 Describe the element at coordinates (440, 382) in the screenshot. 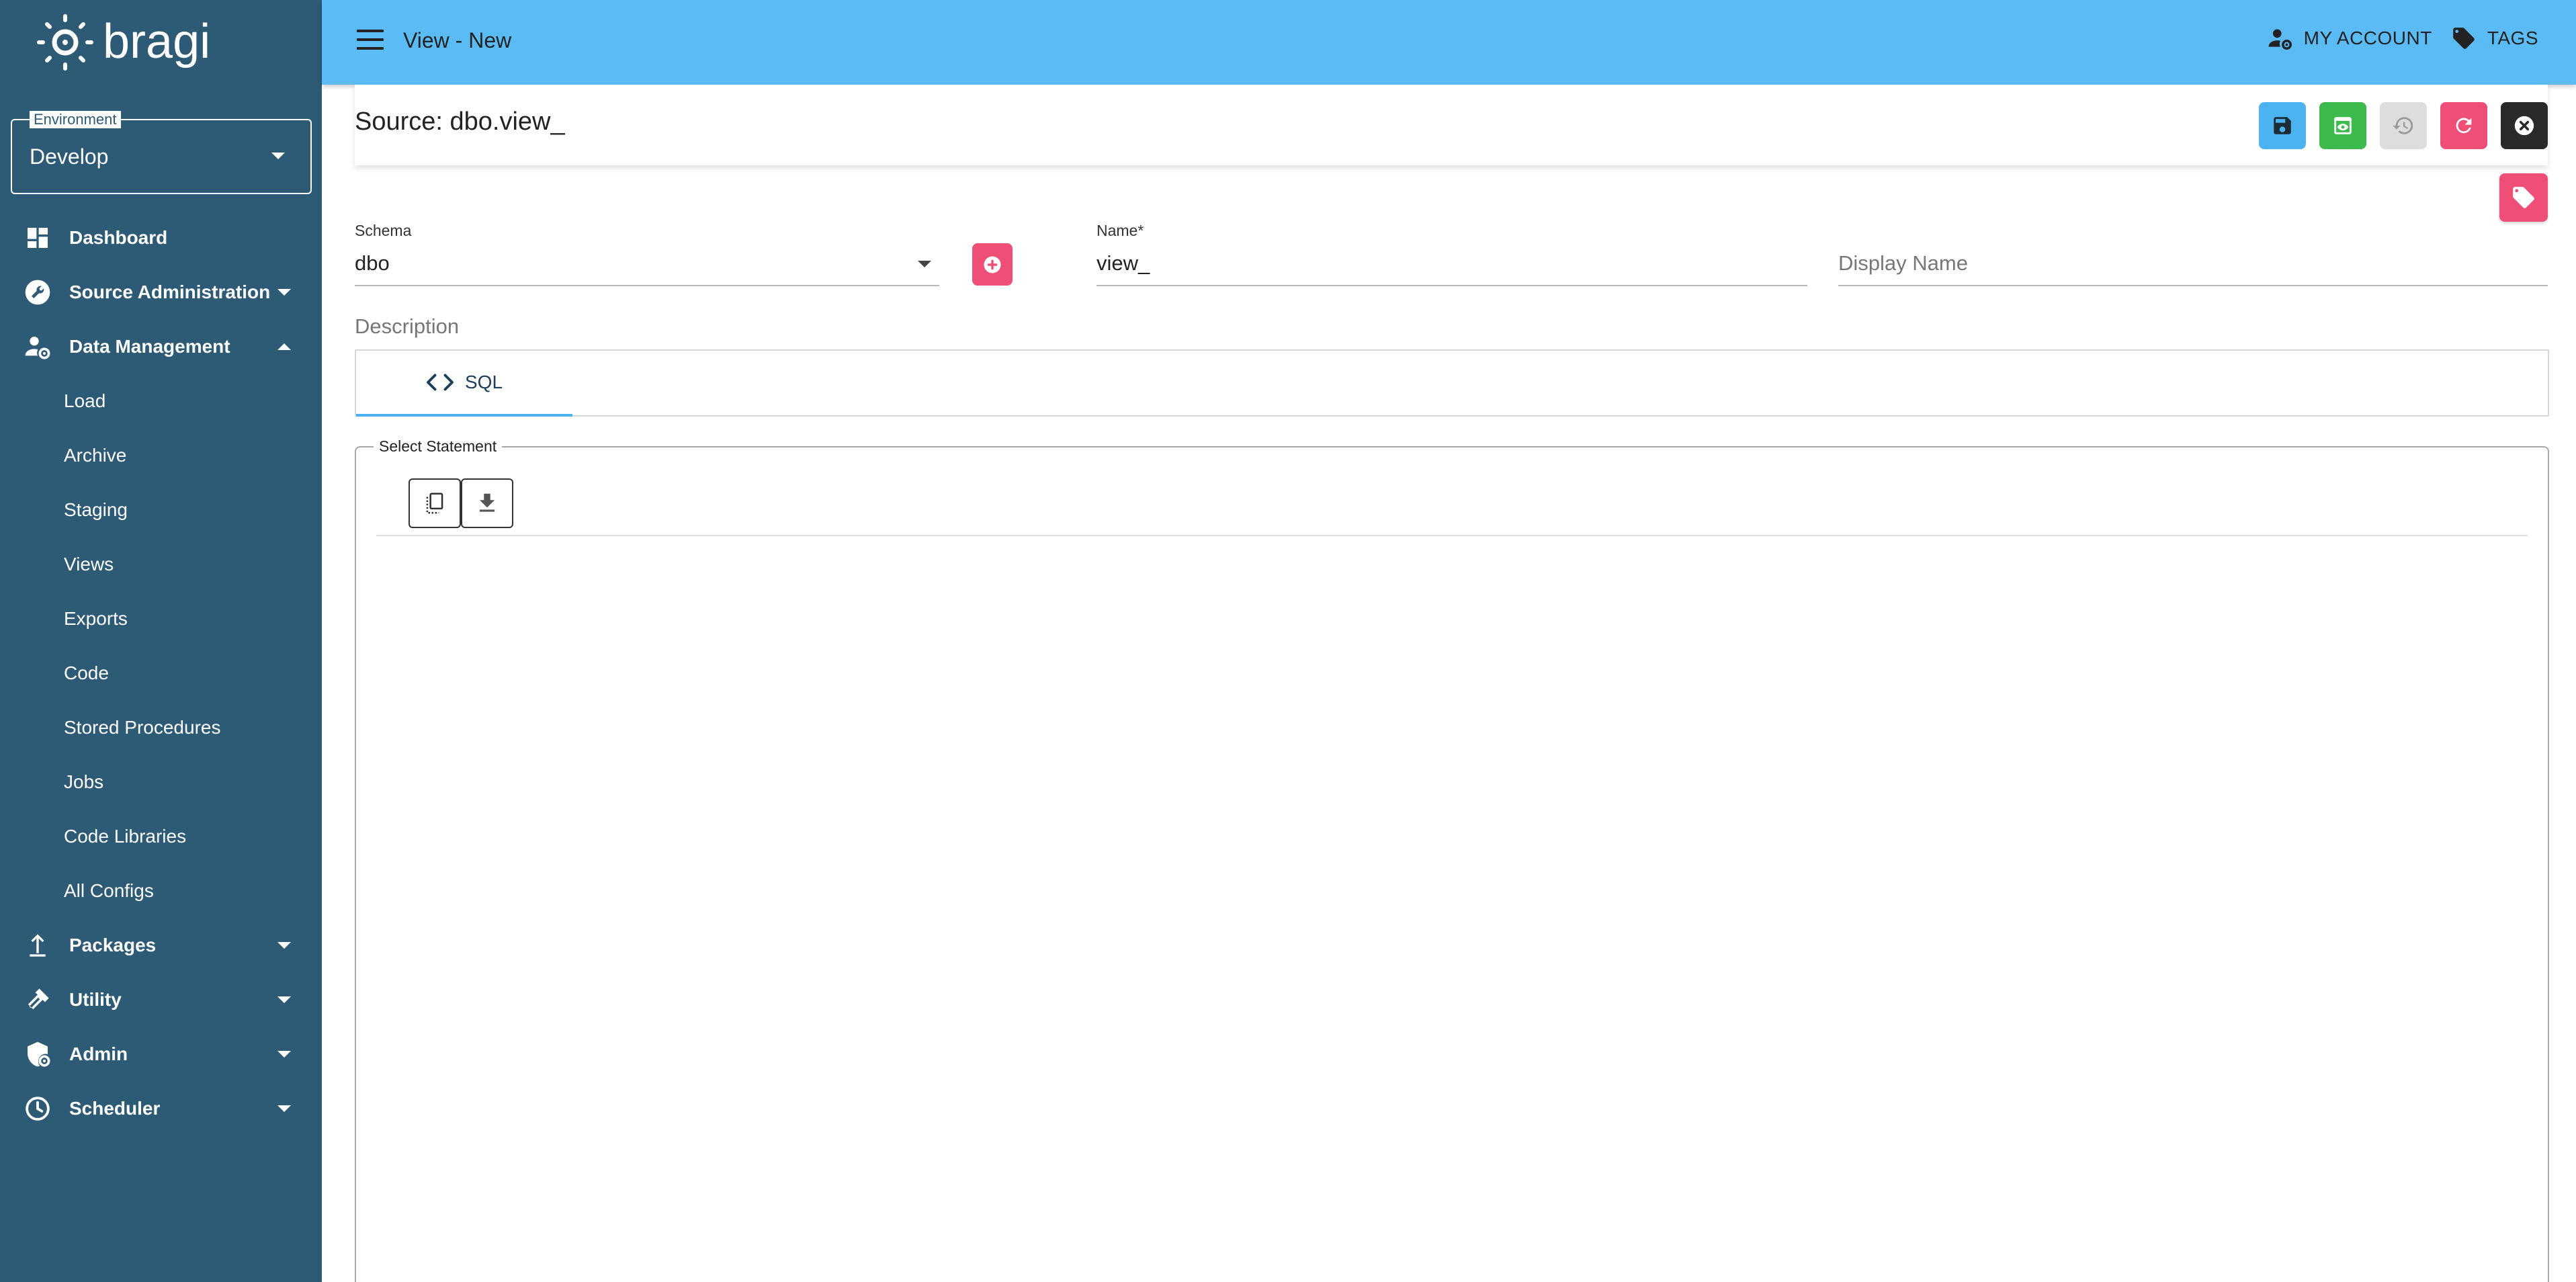

I see `code-icon` at that location.